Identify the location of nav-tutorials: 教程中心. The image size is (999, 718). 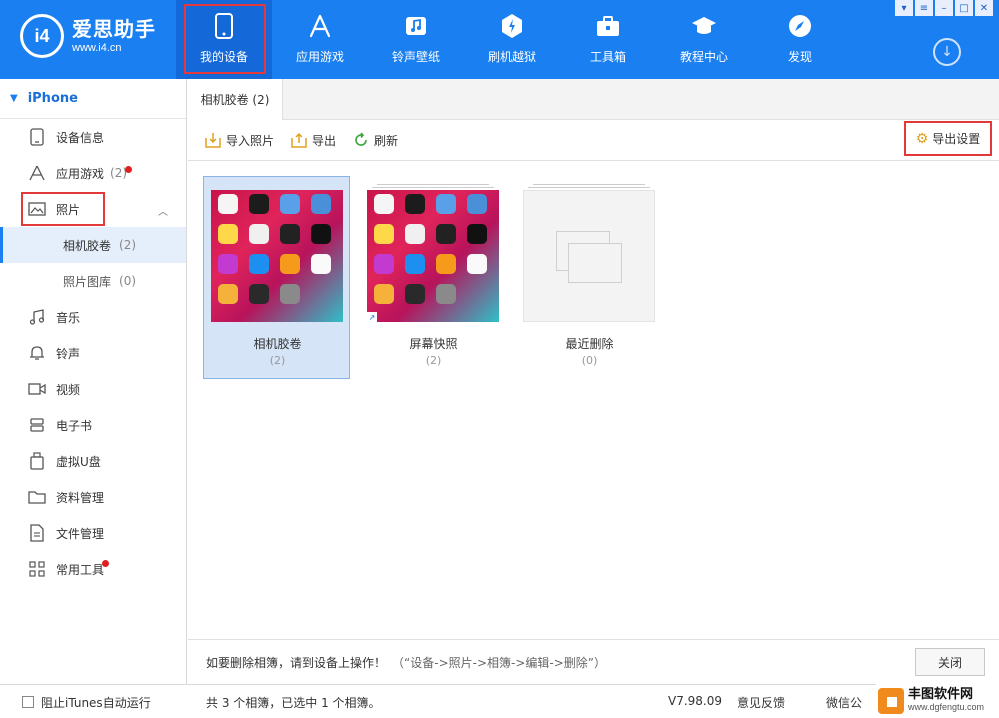
(704, 39).